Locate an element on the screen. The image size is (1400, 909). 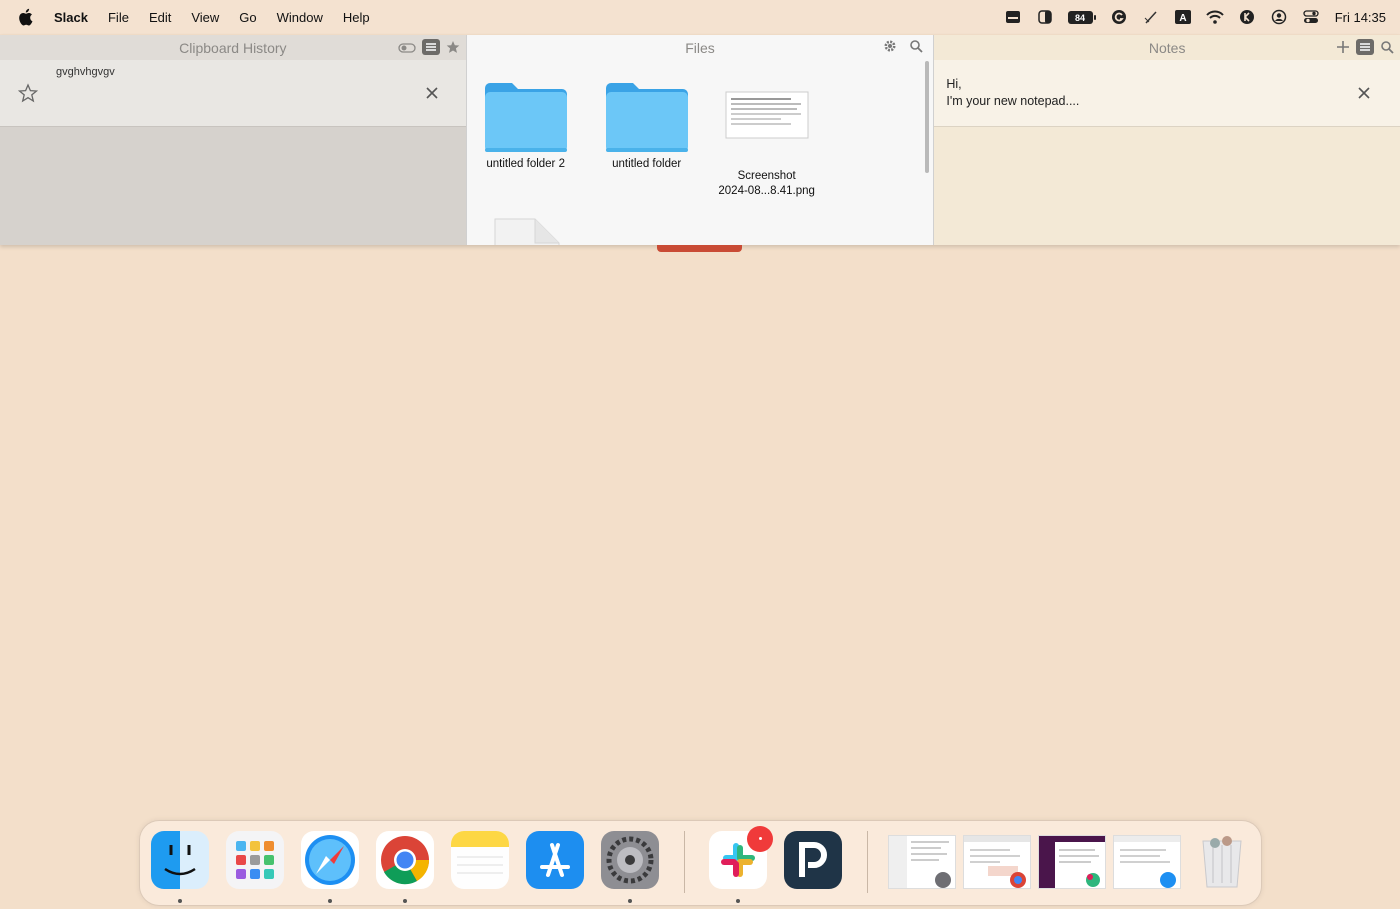
menu-edit: Edit is located at coordinates (160, 17).